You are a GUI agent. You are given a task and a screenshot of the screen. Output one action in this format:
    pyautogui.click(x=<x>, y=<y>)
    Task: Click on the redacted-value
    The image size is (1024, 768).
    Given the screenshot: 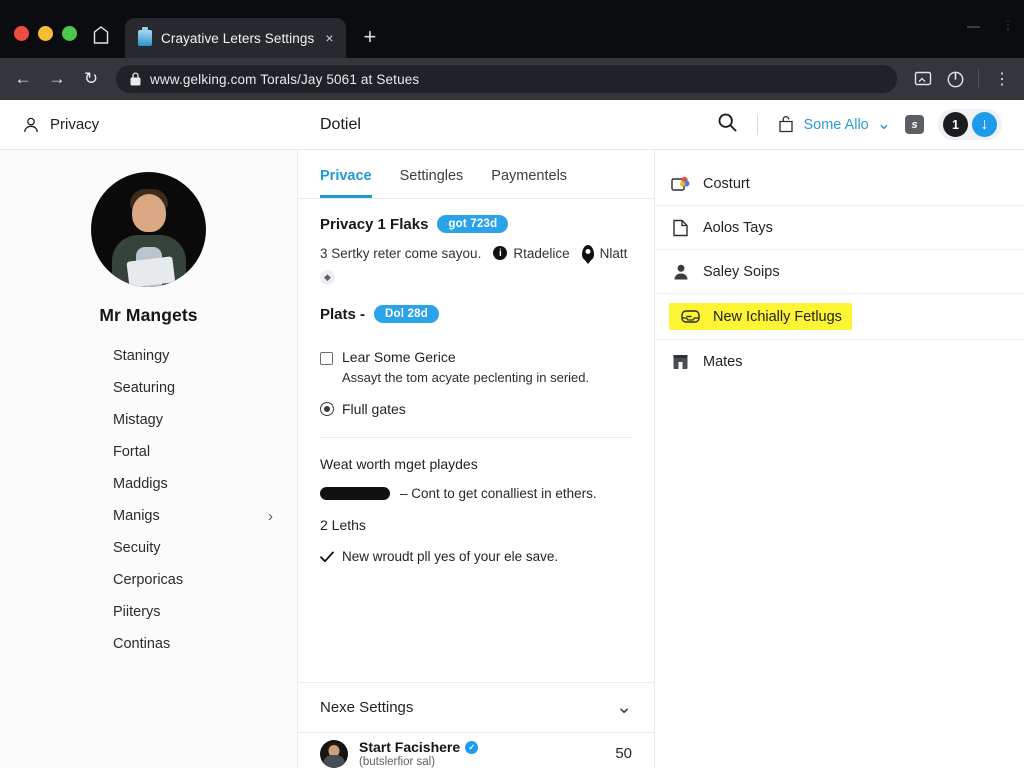 What is the action you would take?
    pyautogui.click(x=355, y=493)
    